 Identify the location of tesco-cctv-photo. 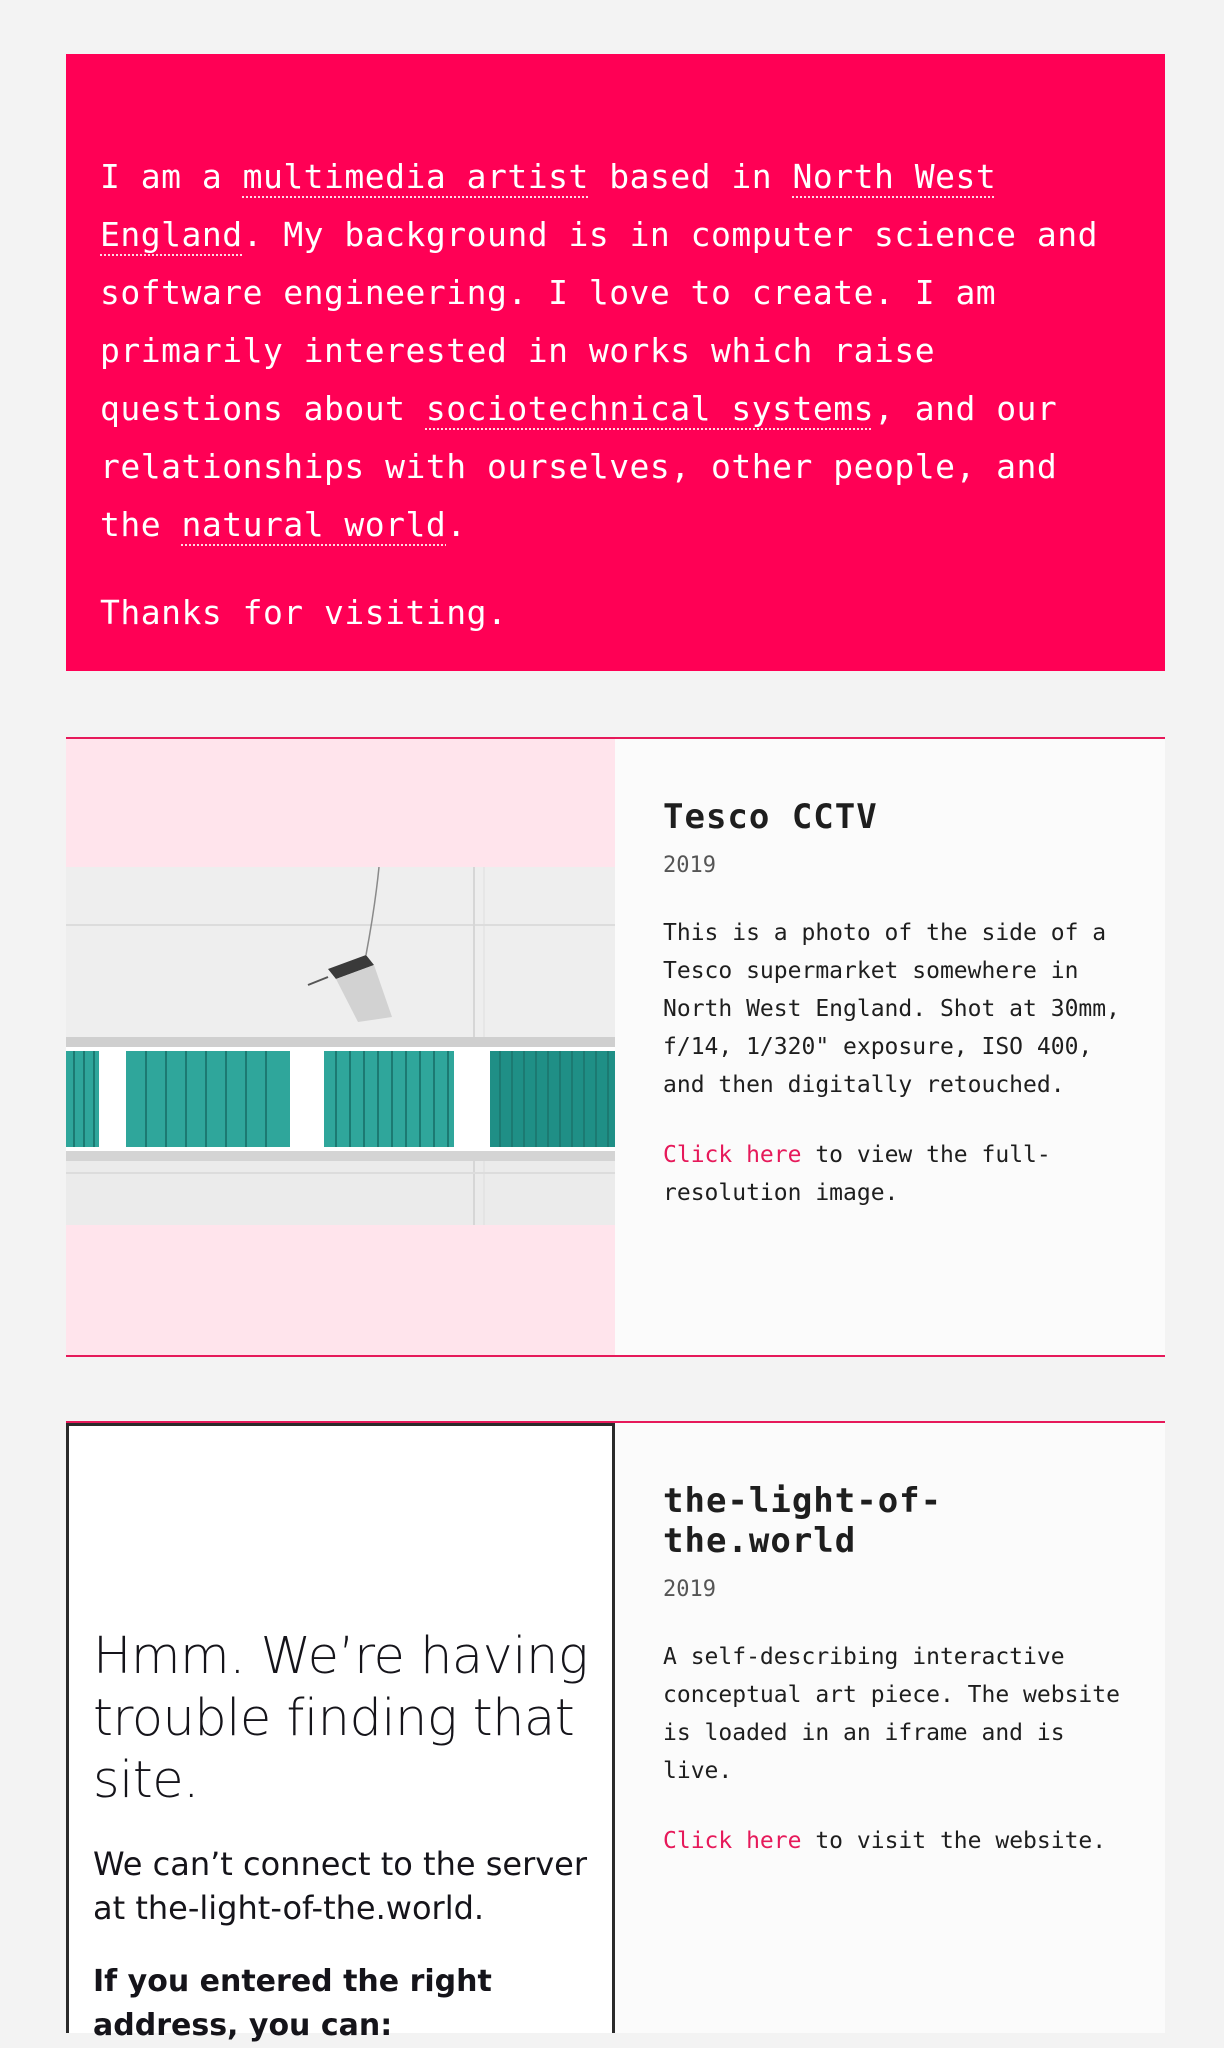
(340, 1046).